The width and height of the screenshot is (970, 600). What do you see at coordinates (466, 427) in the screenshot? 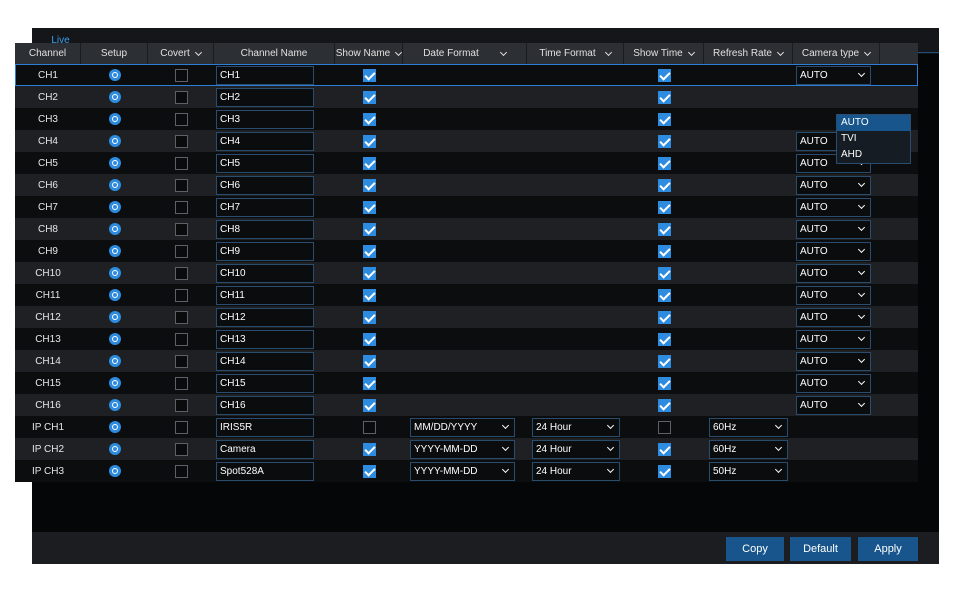
I see `table-row: IP CH1 MM/DD/YYYY 24 Hour 60Hz` at bounding box center [466, 427].